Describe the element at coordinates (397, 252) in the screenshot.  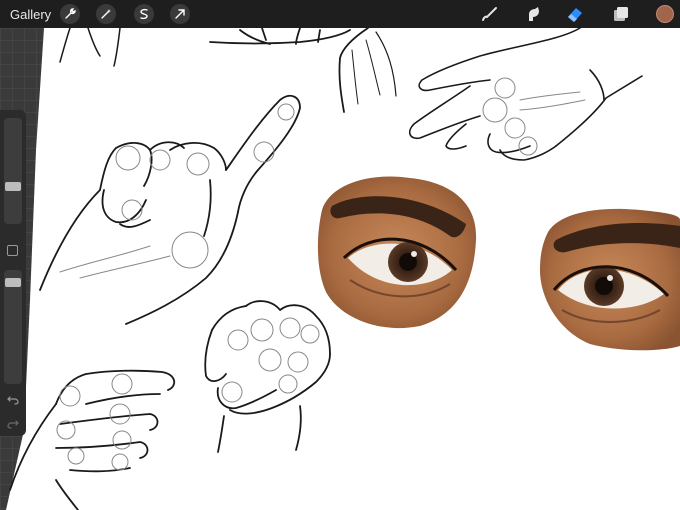
I see `painting-eye-left` at that location.